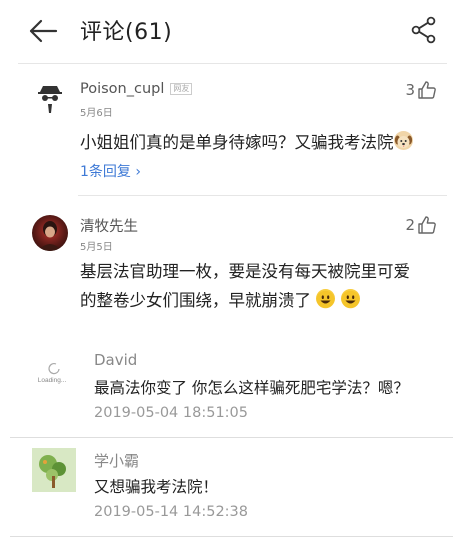  What do you see at coordinates (410, 225) in the screenshot?
I see `like-count: 2` at bounding box center [410, 225].